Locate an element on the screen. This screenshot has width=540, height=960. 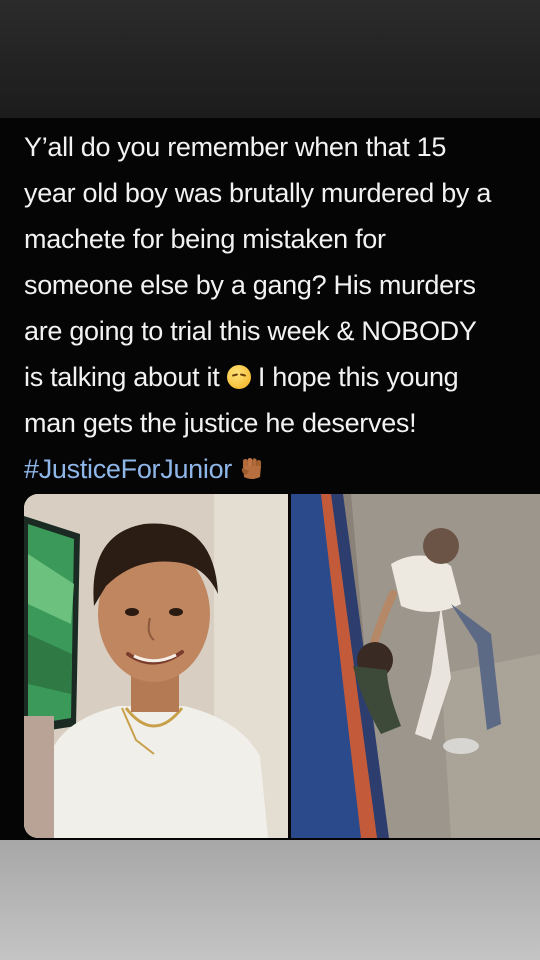
hashtag-link: #JusticeForJunior is located at coordinates (128, 469).